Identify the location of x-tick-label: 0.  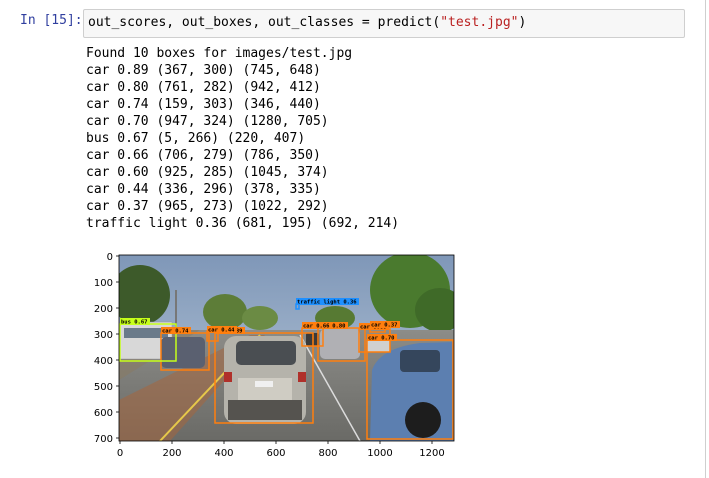
(120, 453).